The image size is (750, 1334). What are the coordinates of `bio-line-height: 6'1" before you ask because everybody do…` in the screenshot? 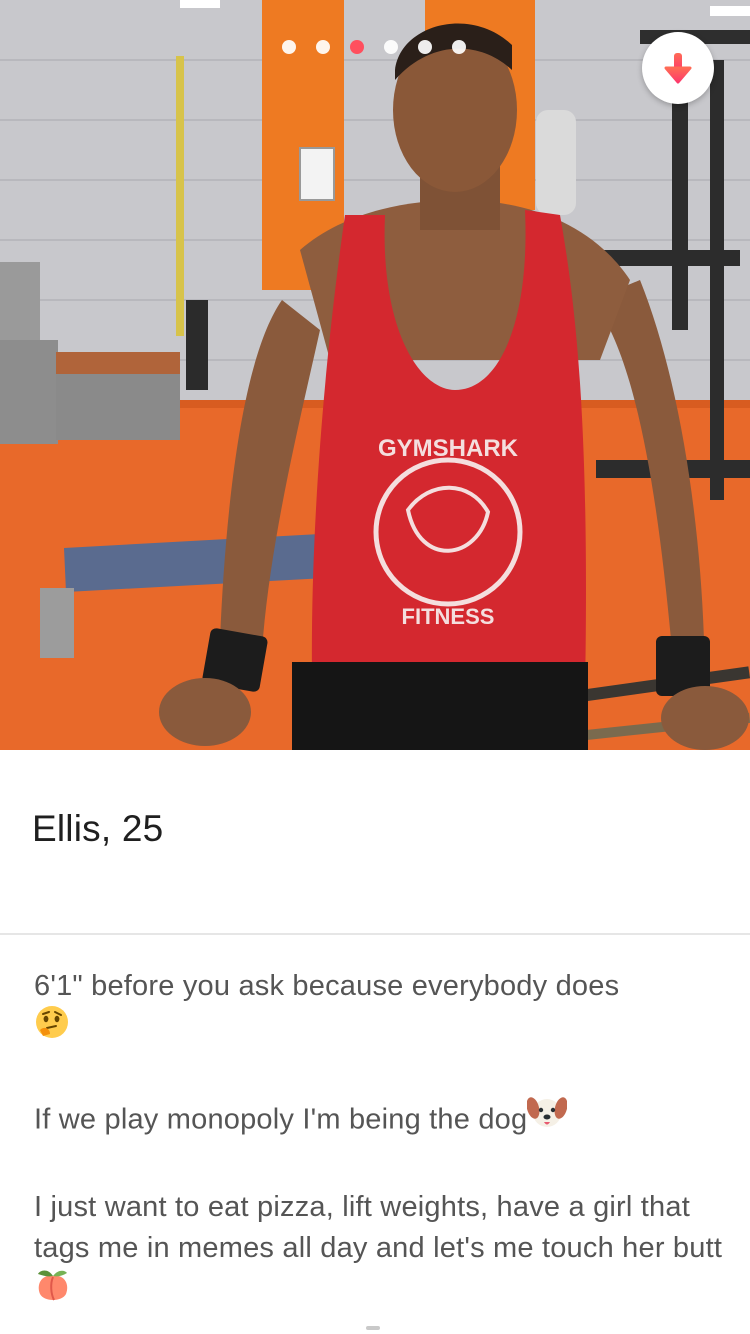 It's located at (379, 1010).